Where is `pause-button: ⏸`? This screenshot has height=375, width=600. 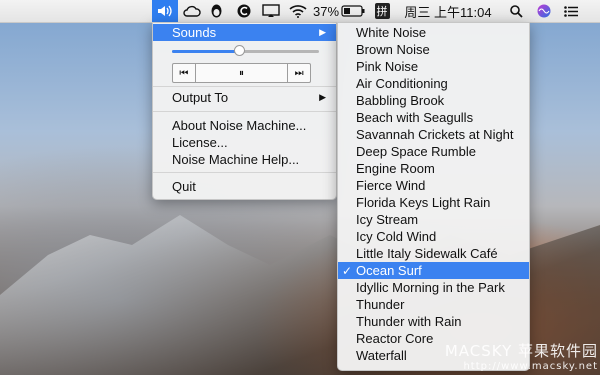 pause-button: ⏸ is located at coordinates (240, 73).